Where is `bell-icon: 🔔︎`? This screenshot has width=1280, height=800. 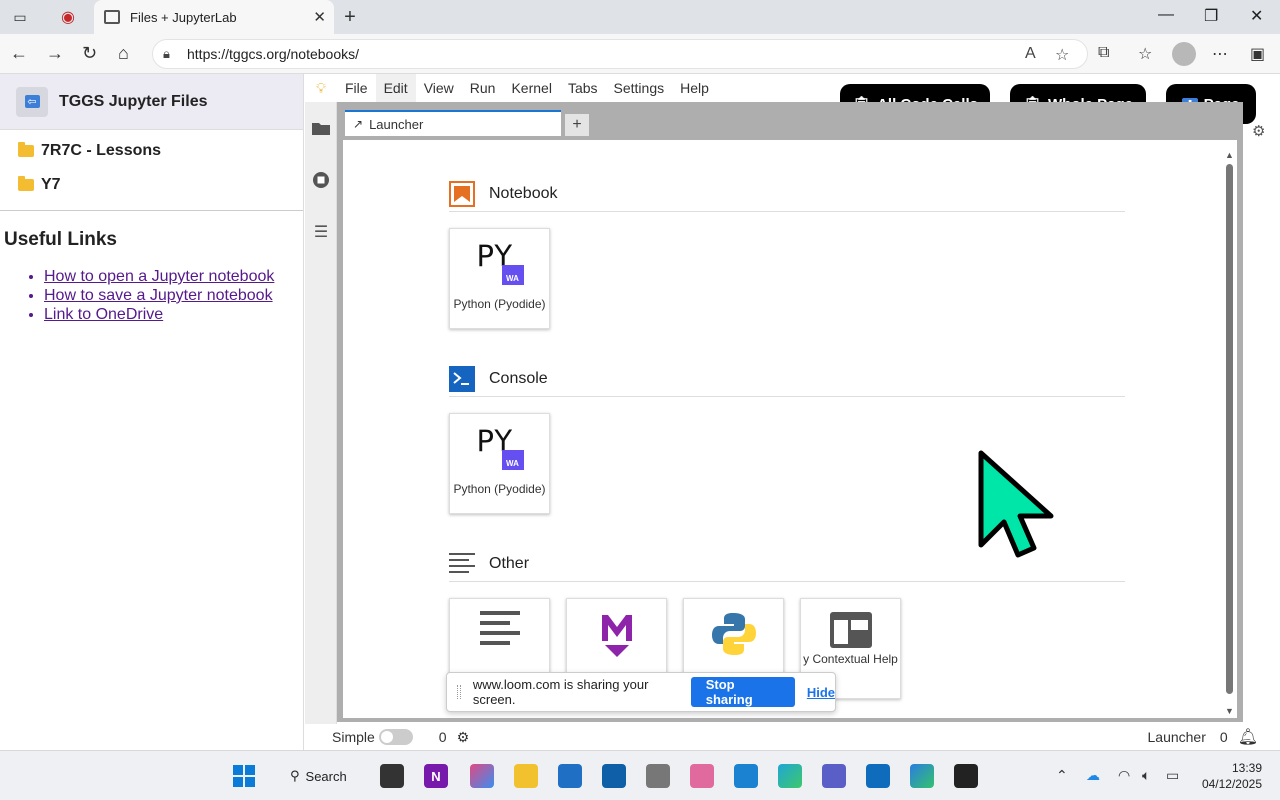
bell-icon: 🔔︎ is located at coordinates (1248, 737).